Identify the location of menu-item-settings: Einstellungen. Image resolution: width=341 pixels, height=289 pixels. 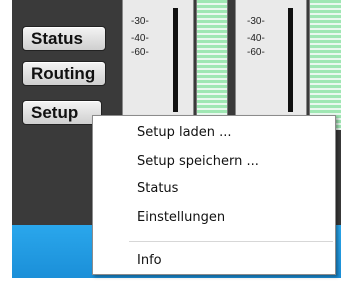
(181, 217).